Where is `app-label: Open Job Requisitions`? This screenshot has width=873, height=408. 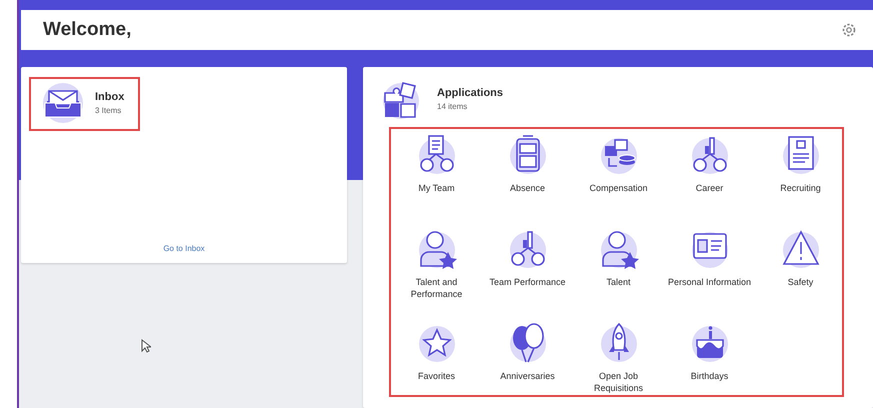
app-label: Open Job Requisitions is located at coordinates (619, 382).